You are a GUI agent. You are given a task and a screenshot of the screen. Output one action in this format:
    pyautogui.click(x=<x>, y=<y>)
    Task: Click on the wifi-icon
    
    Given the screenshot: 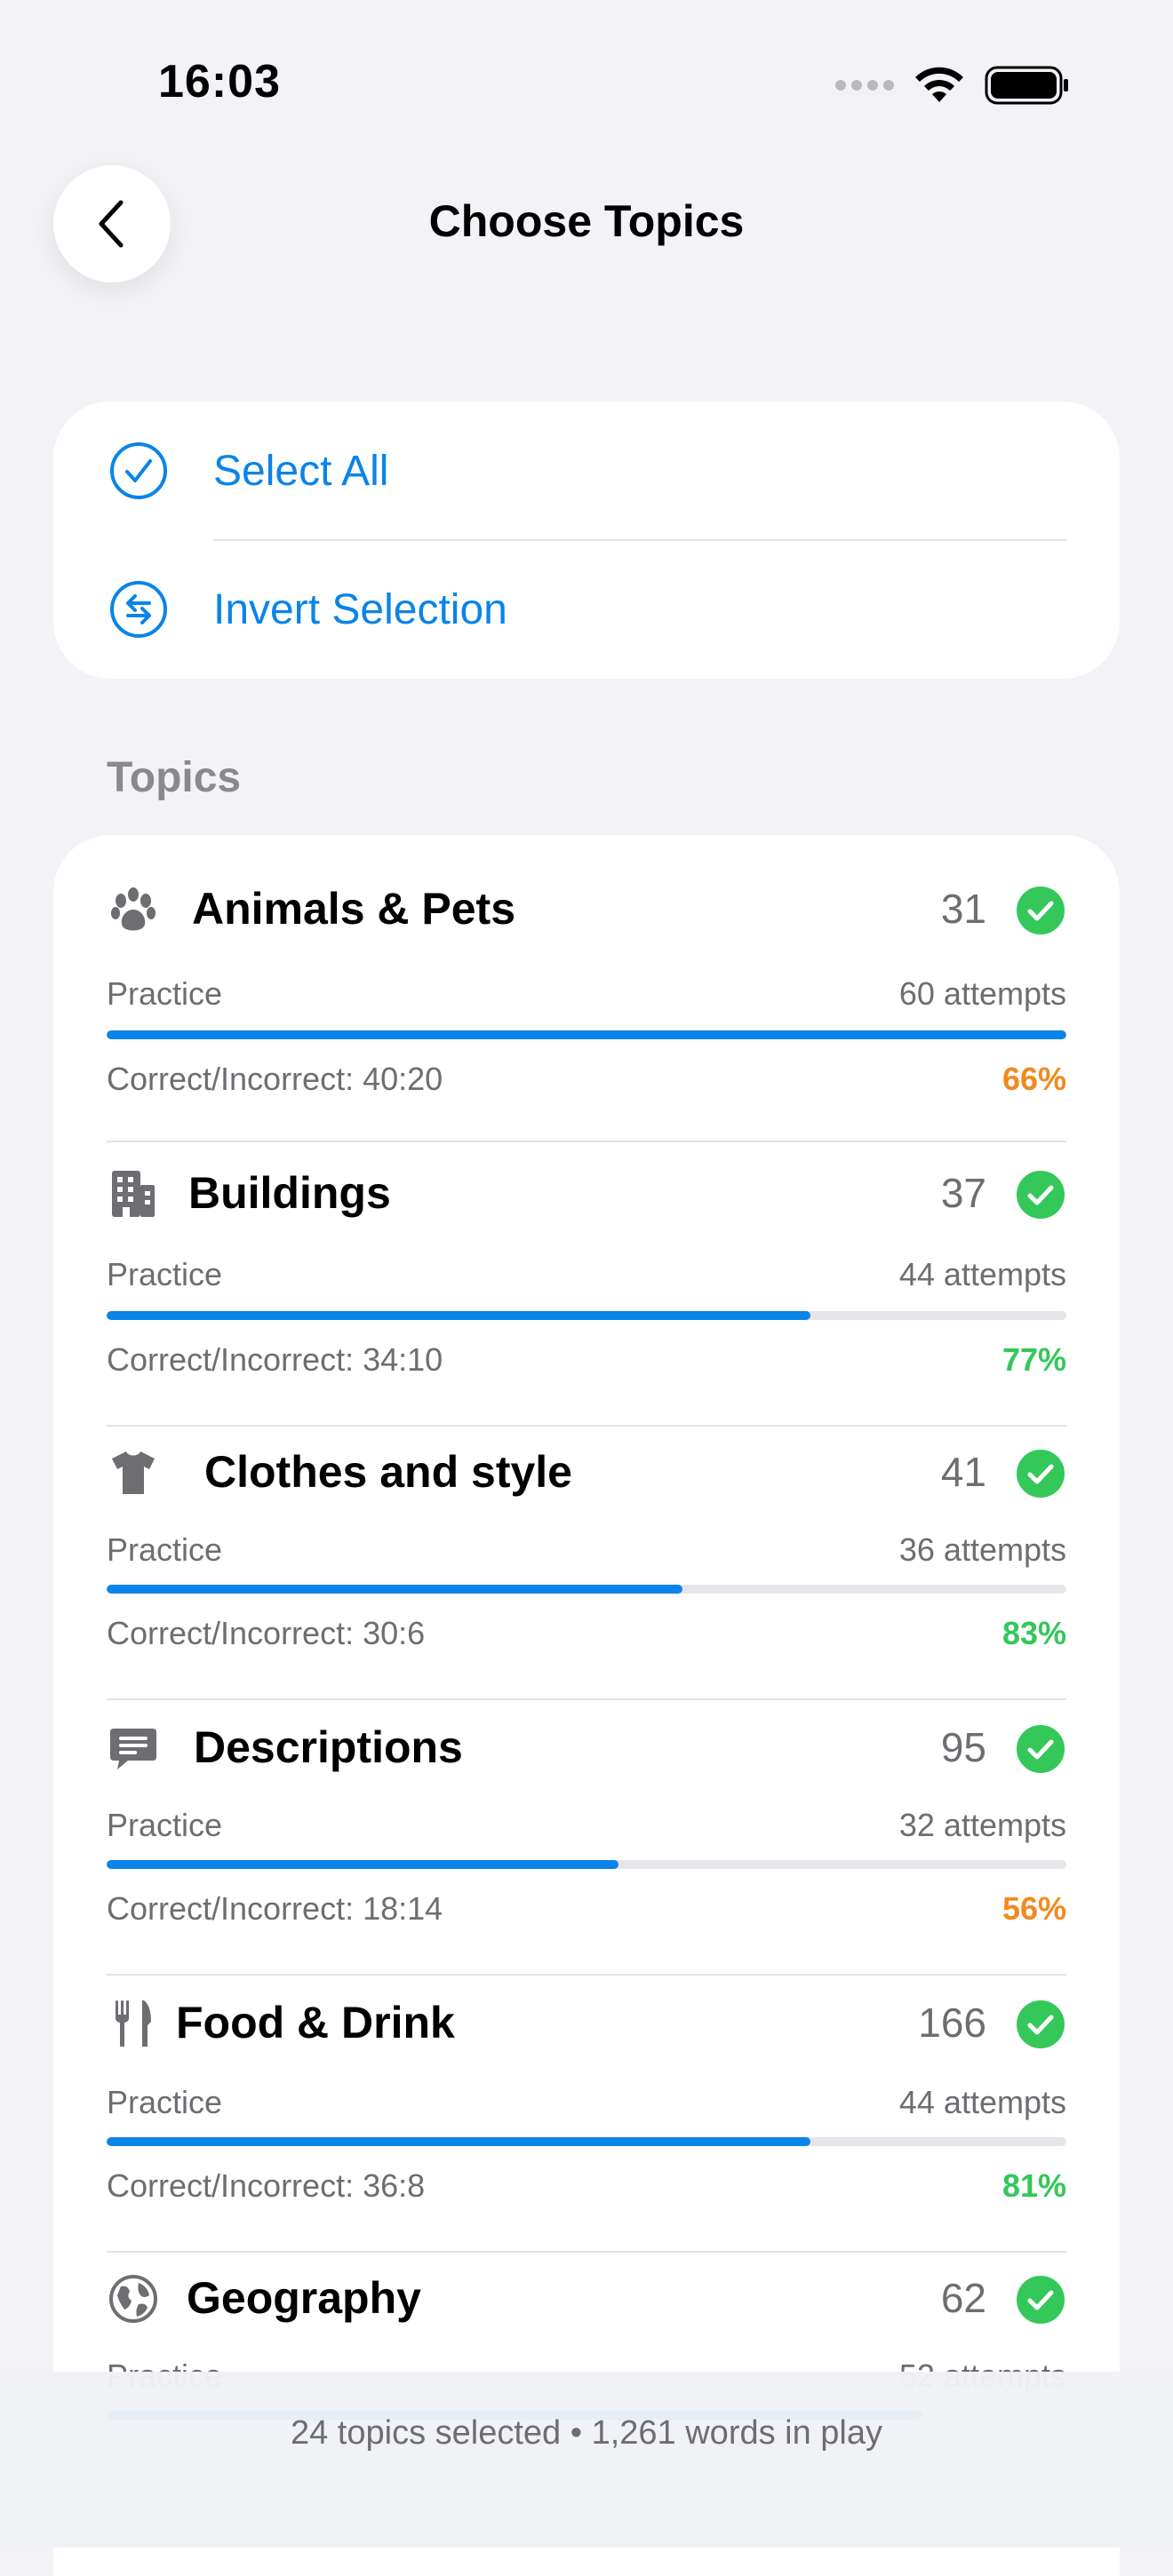 What is the action you would take?
    pyautogui.click(x=939, y=84)
    